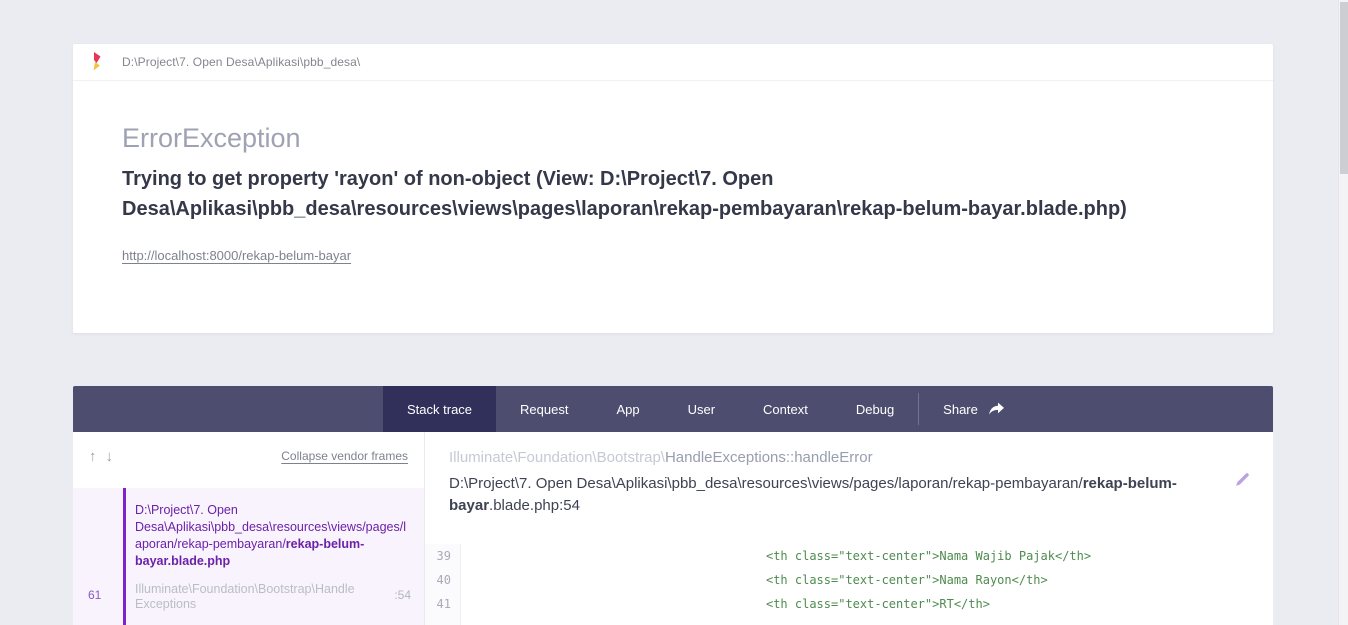  I want to click on frame-method-name: HandleExceptions::handleError, so click(768, 458).